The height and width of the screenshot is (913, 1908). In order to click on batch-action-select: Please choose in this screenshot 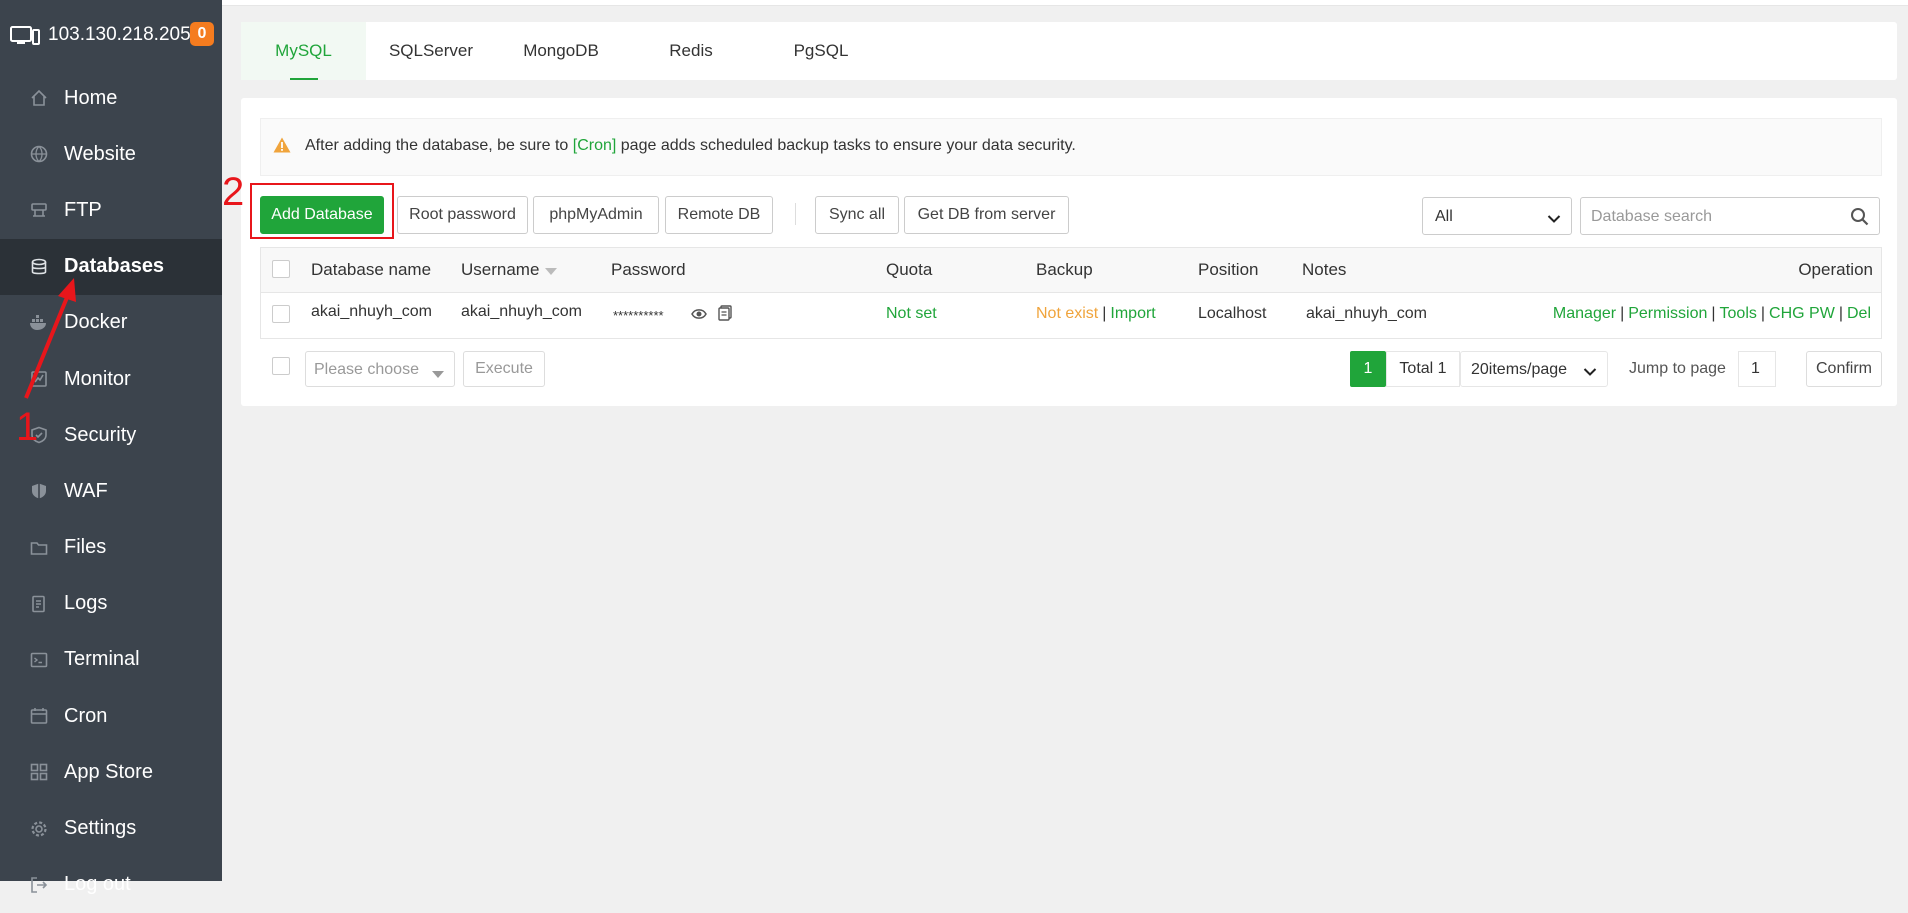, I will do `click(380, 369)`.